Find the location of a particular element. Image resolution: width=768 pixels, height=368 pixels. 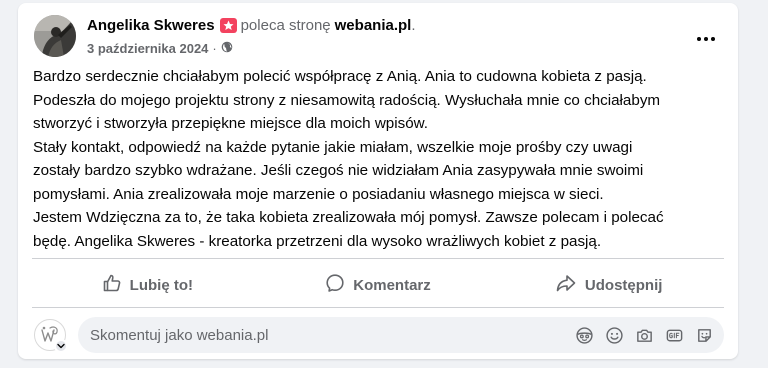

comment-button: Komentarz is located at coordinates (378, 285).